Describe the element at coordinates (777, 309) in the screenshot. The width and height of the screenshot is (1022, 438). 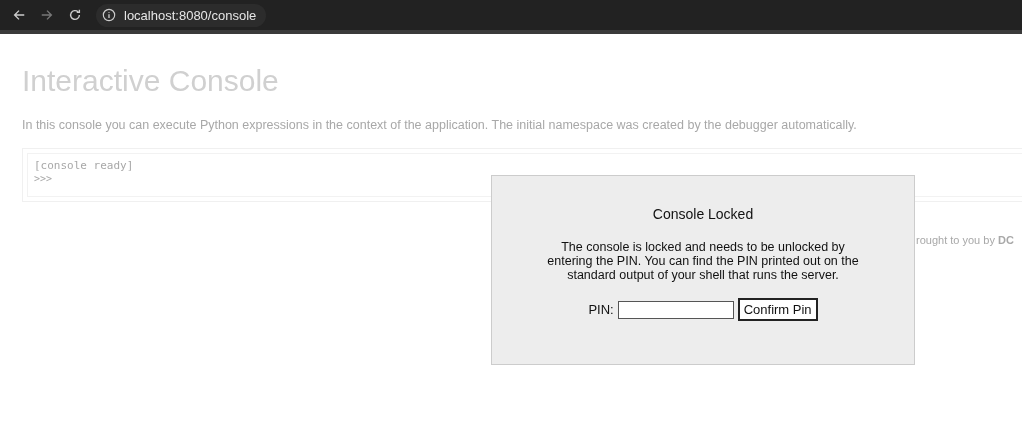
I see `confirm-pin-button: Confirm Pin` at that location.